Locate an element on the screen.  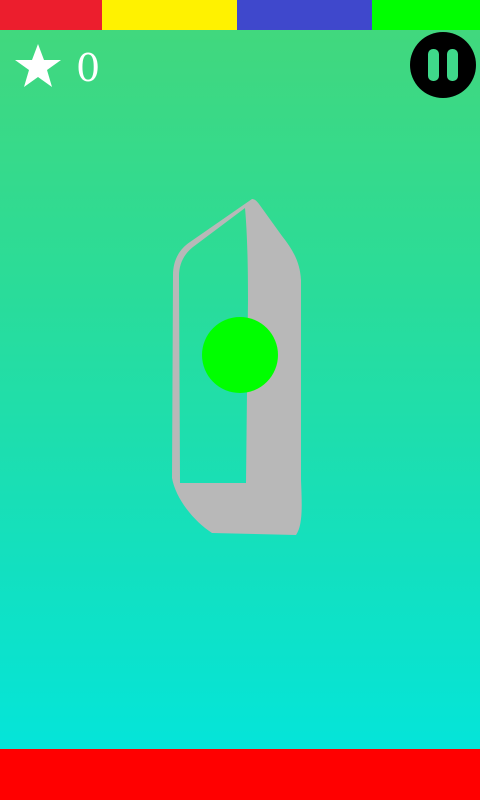
score-display: 0 is located at coordinates (57, 66).